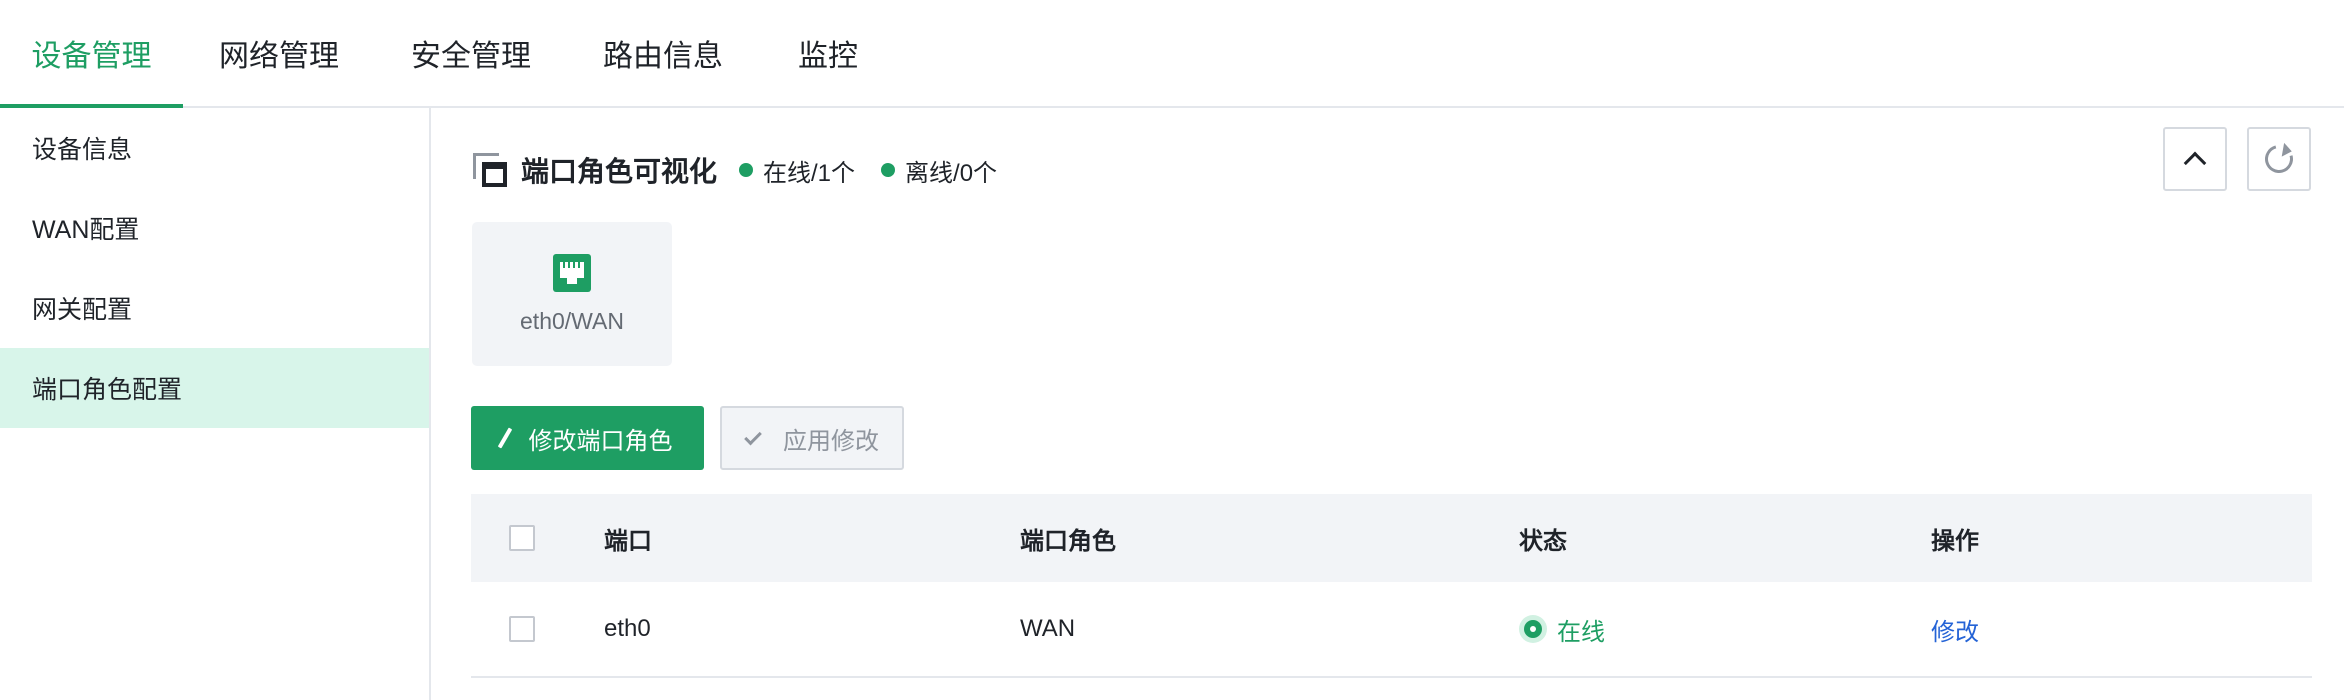 The height and width of the screenshot is (700, 2344). Describe the element at coordinates (888, 170) in the screenshot. I see `offline-dot-icon` at that location.